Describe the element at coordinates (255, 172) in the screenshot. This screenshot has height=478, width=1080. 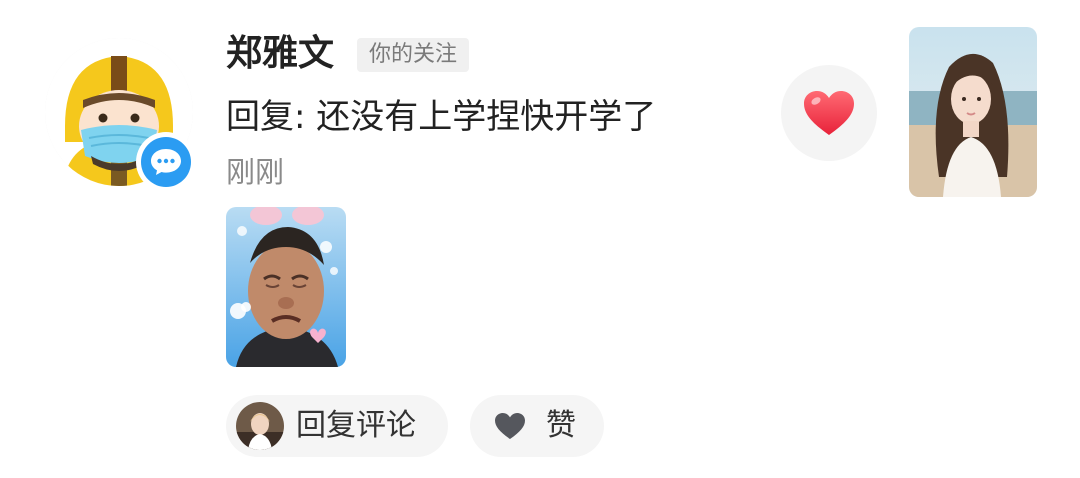
I see `timestamp: 刚刚` at that location.